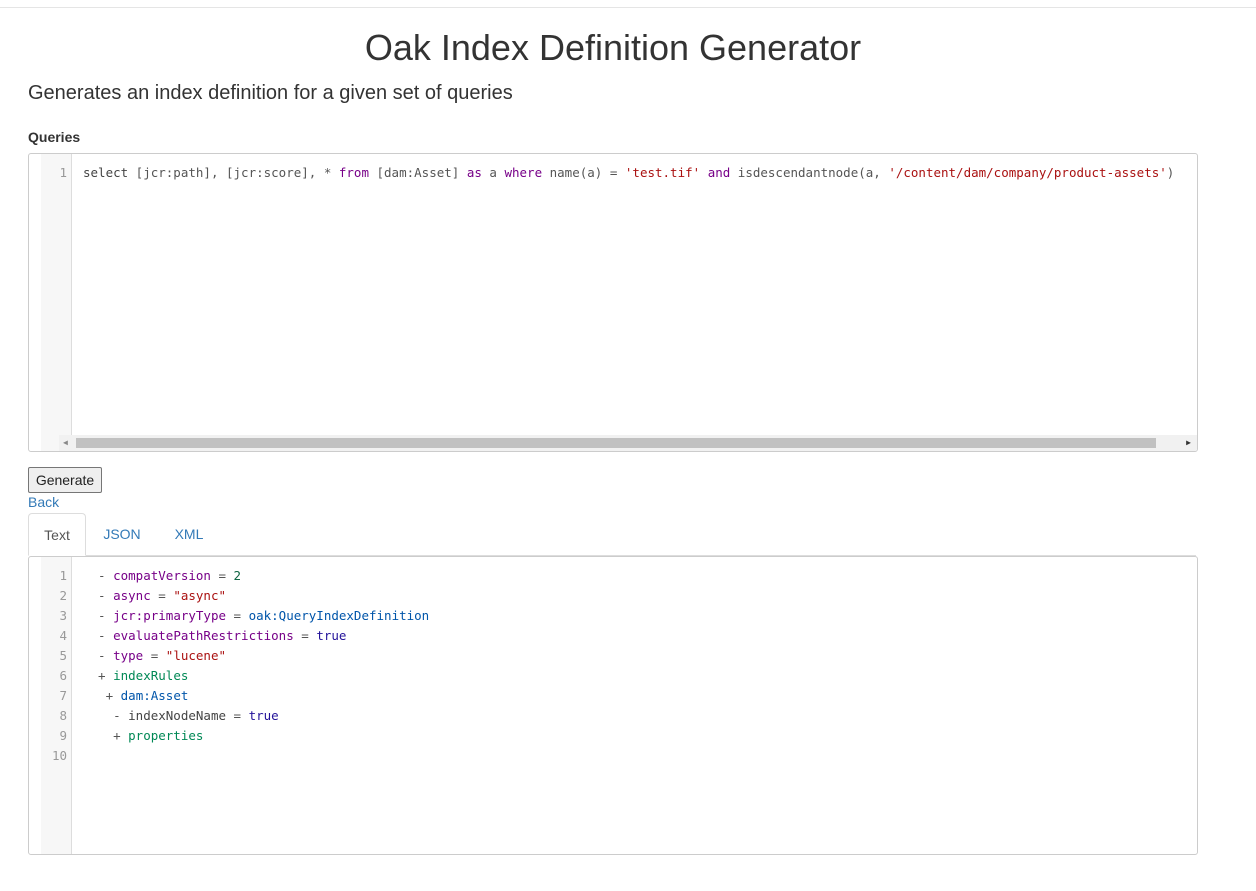 Image resolution: width=1256 pixels, height=891 pixels. Describe the element at coordinates (237, 575) in the screenshot. I see `code-token: 2` at that location.